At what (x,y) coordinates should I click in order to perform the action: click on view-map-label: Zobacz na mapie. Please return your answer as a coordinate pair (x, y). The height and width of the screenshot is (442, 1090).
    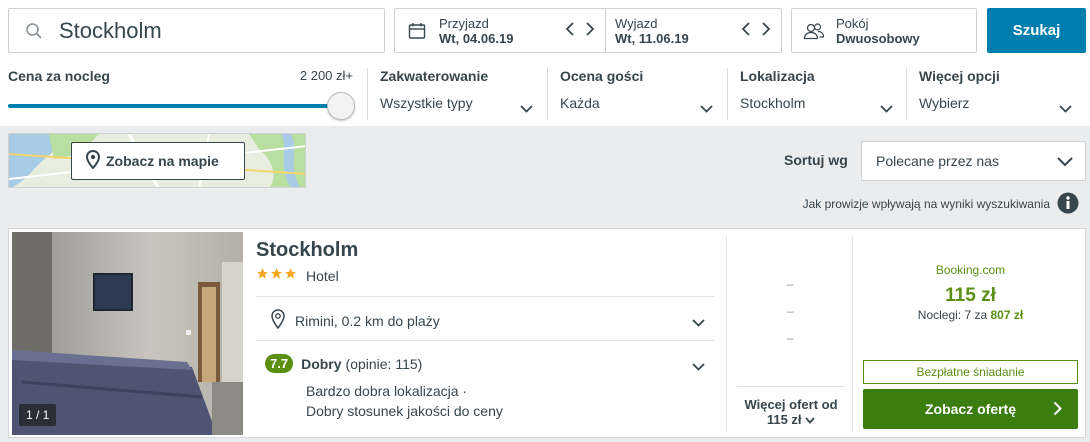
    Looking at the image, I should click on (162, 161).